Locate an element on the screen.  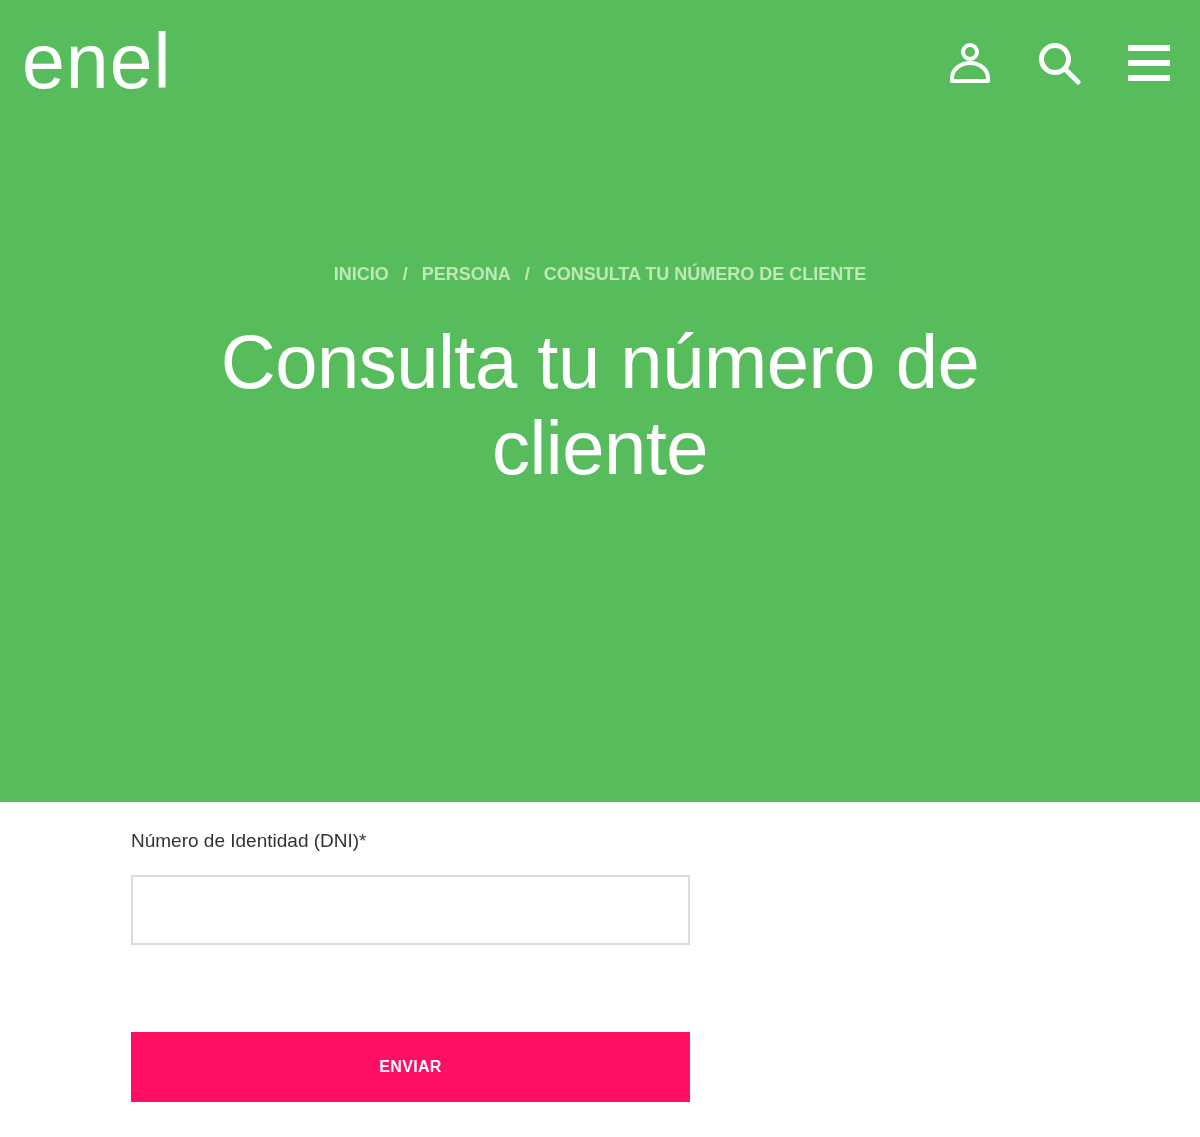
breadcrumb-current: CONSULTA TU NÚMERO DE CLIENTE is located at coordinates (705, 274).